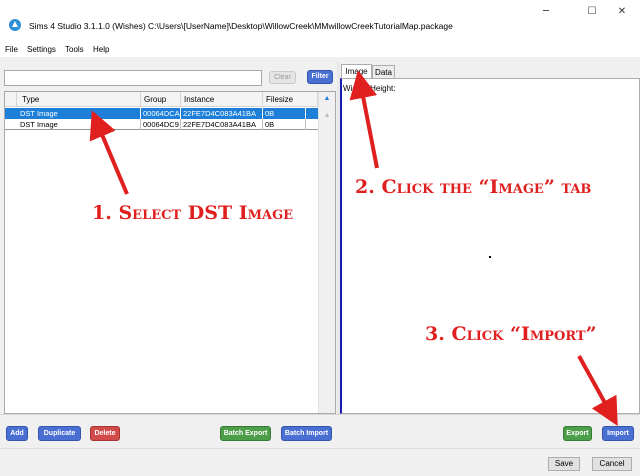  Describe the element at coordinates (105, 433) in the screenshot. I see `delete-button: Delete` at that location.